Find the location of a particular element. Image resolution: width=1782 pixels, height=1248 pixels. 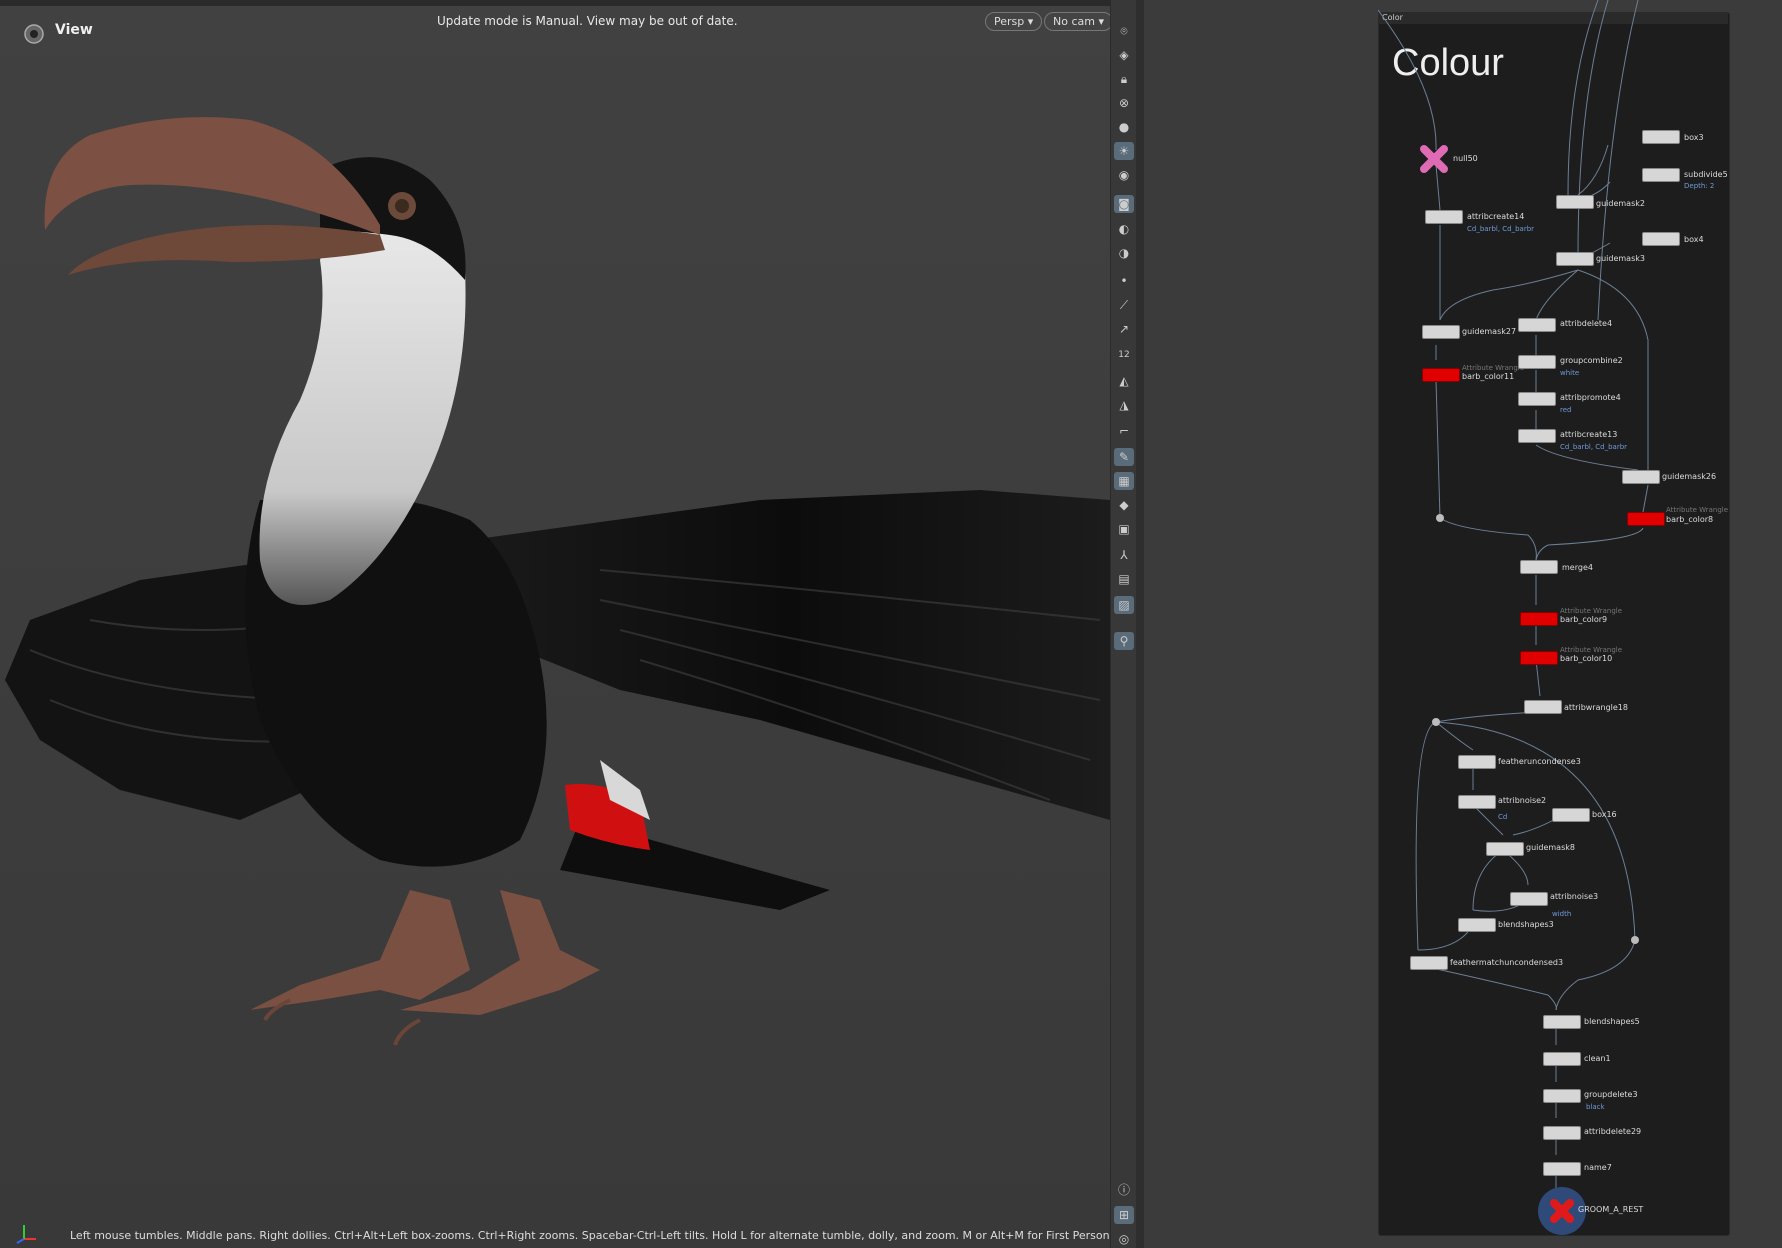

pane-splitter is located at coordinates (1140, 624).